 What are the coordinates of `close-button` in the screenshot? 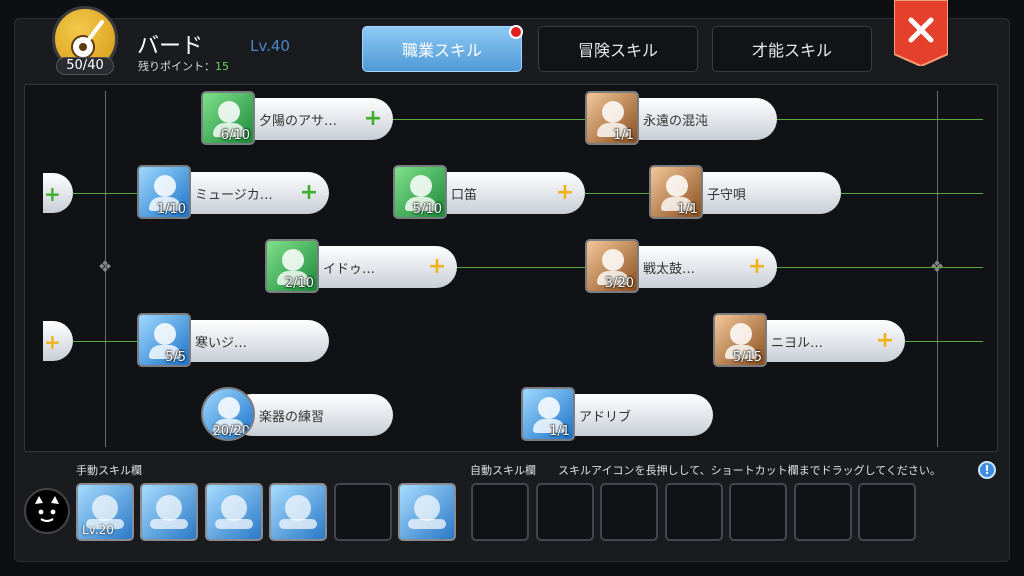 It's located at (921, 34).